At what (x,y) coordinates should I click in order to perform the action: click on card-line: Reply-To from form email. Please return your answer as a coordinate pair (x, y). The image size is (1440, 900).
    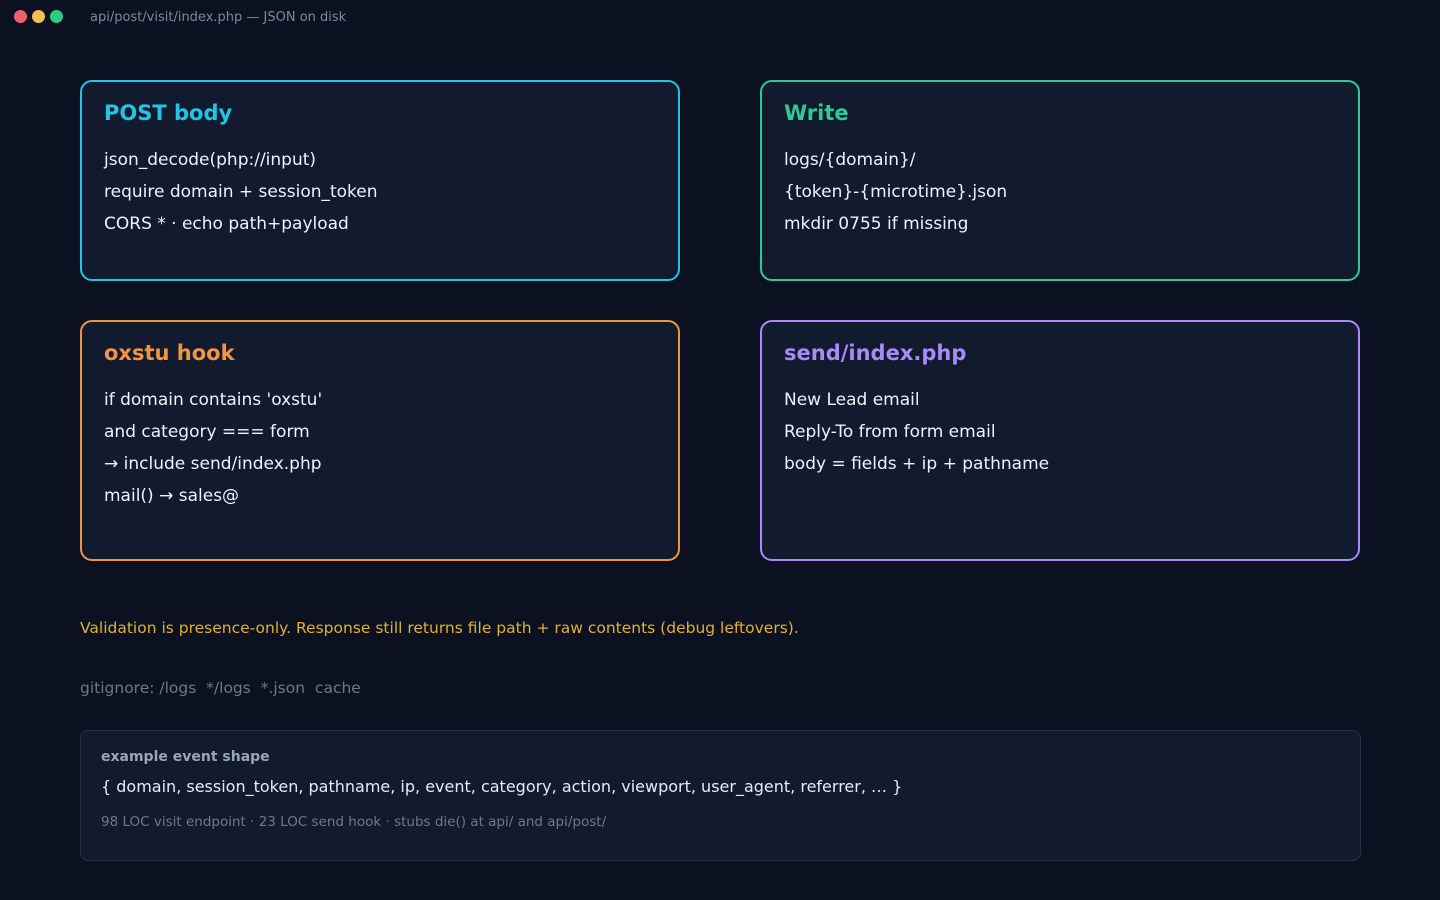
    Looking at the image, I should click on (890, 432).